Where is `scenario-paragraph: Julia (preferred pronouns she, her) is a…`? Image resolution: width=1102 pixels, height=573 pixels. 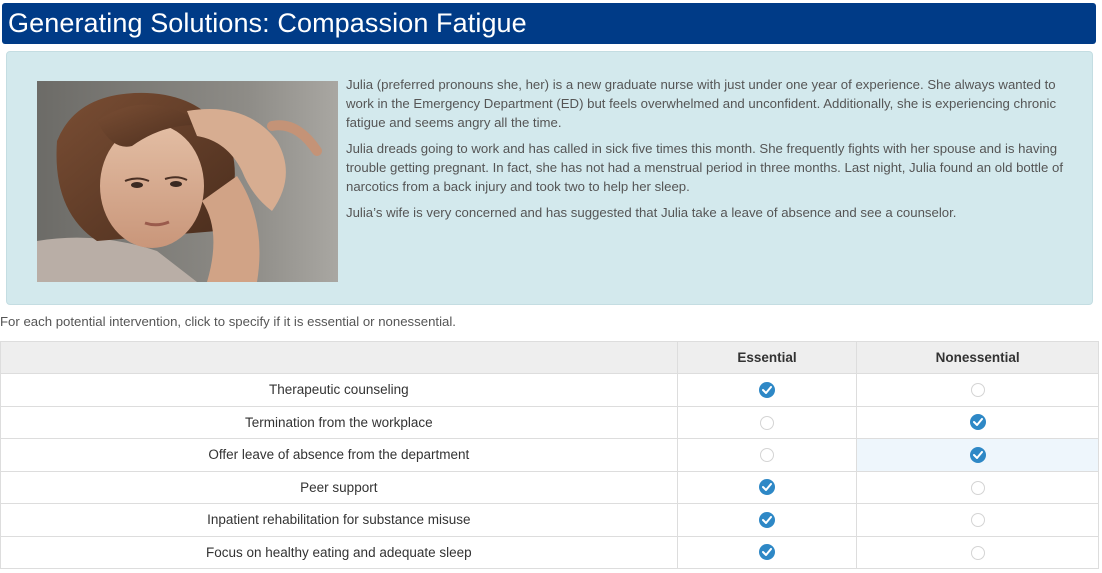 scenario-paragraph: Julia (preferred pronouns she, her) is a… is located at coordinates (701, 103).